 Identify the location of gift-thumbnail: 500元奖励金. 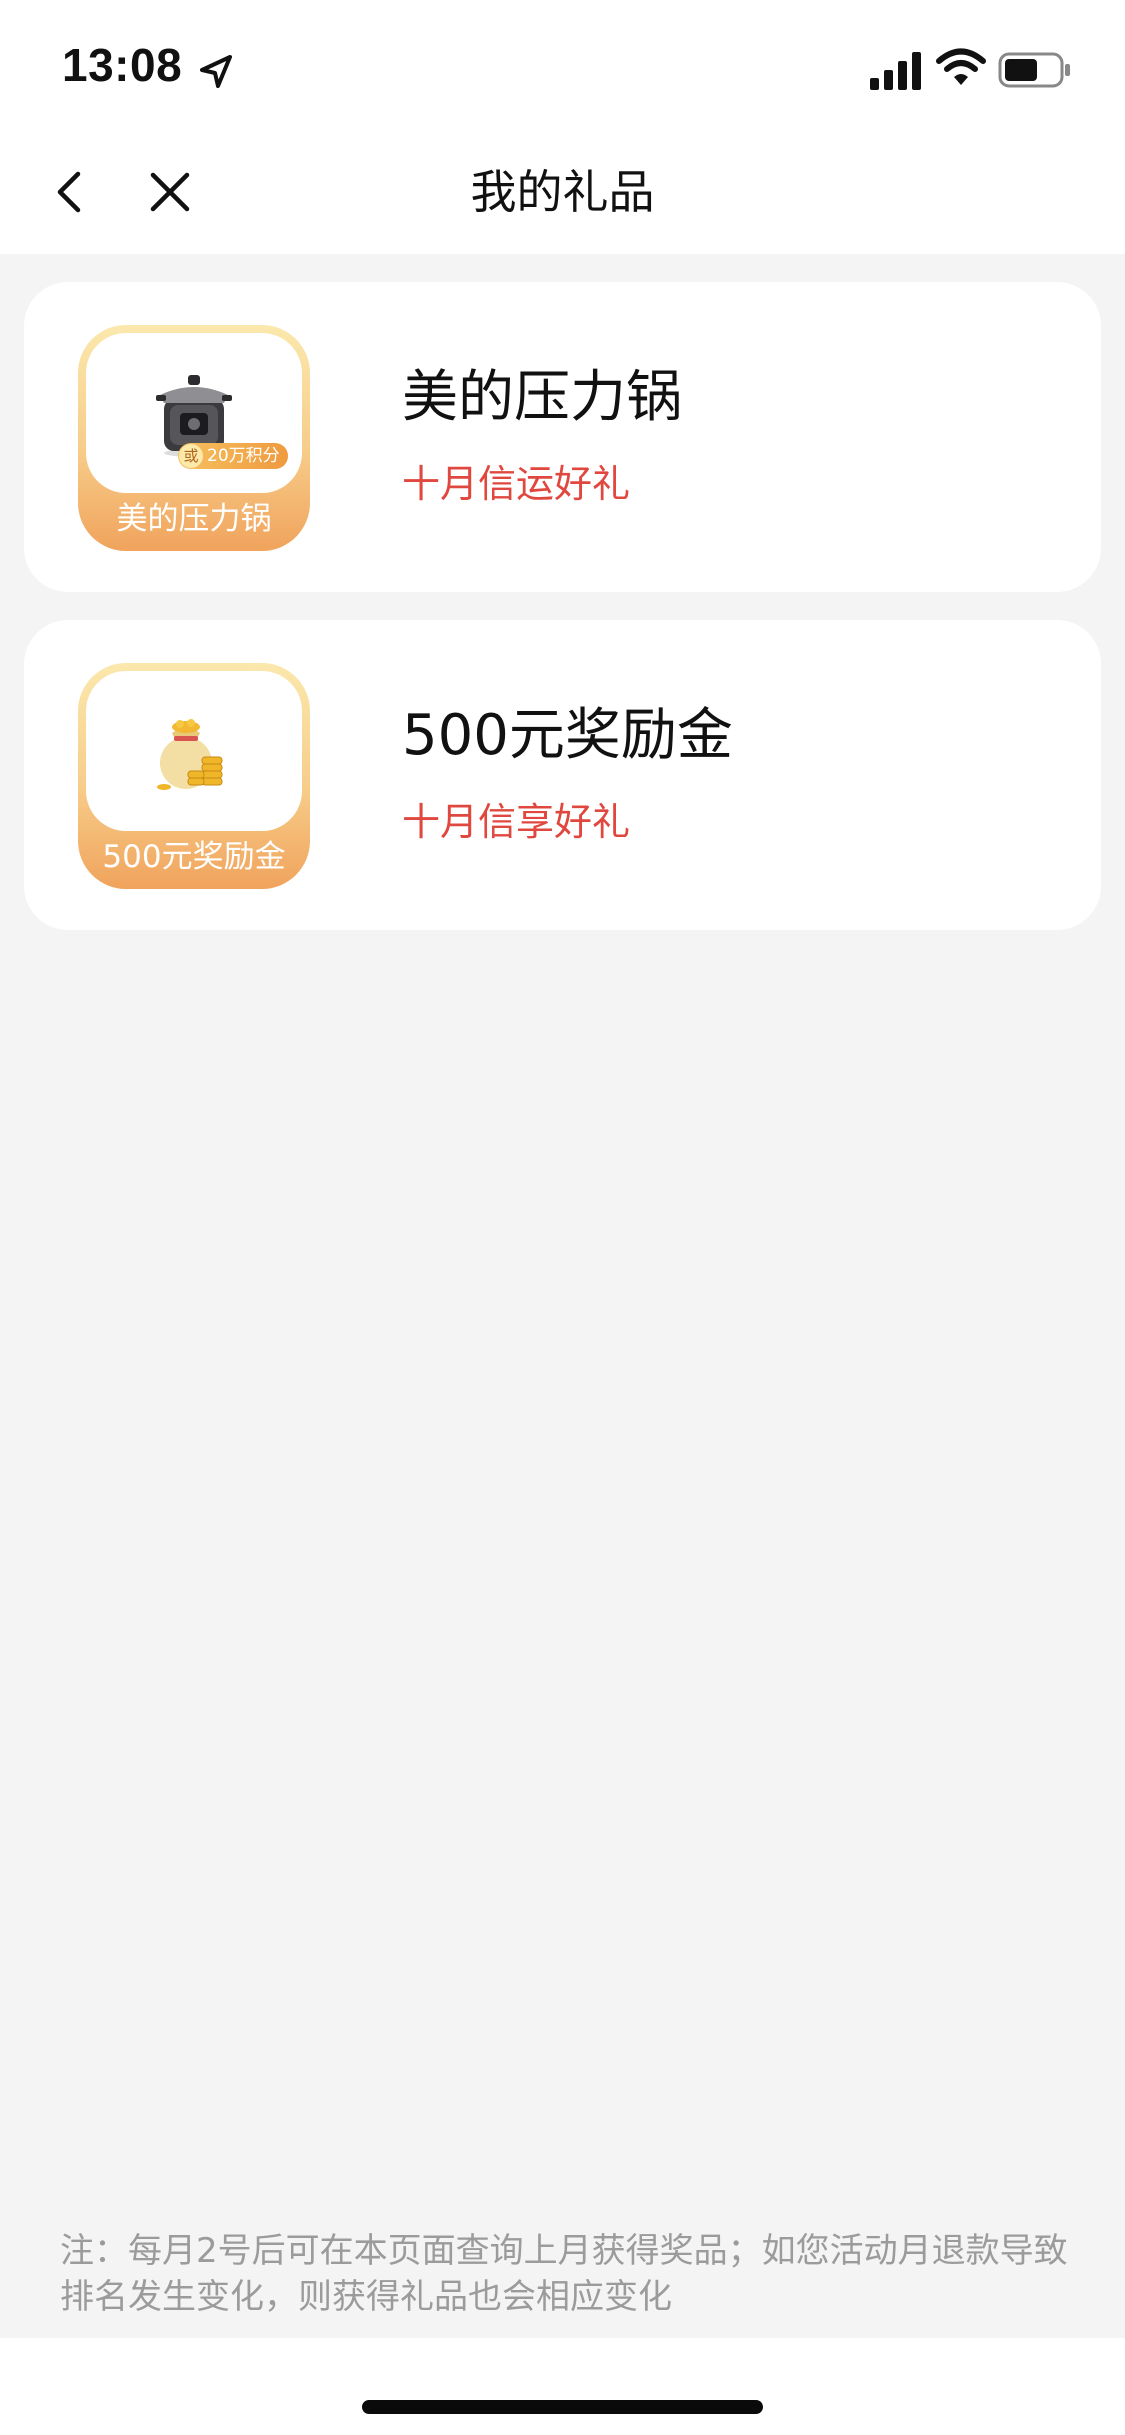
(194, 776).